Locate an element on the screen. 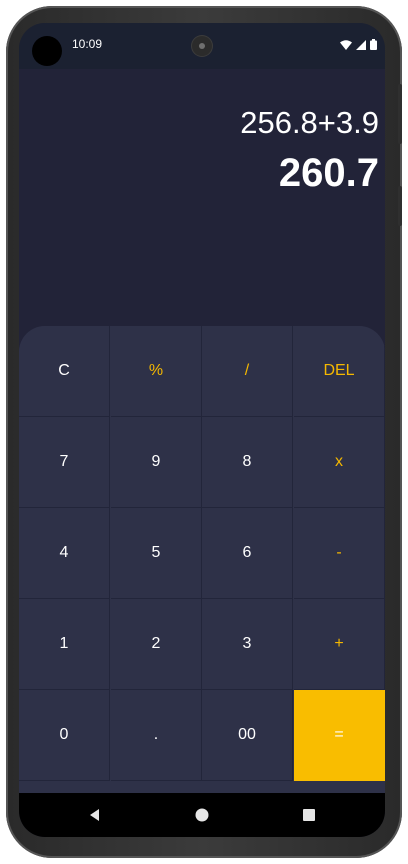 This screenshot has height=864, width=408. navigation-bar is located at coordinates (202, 815).